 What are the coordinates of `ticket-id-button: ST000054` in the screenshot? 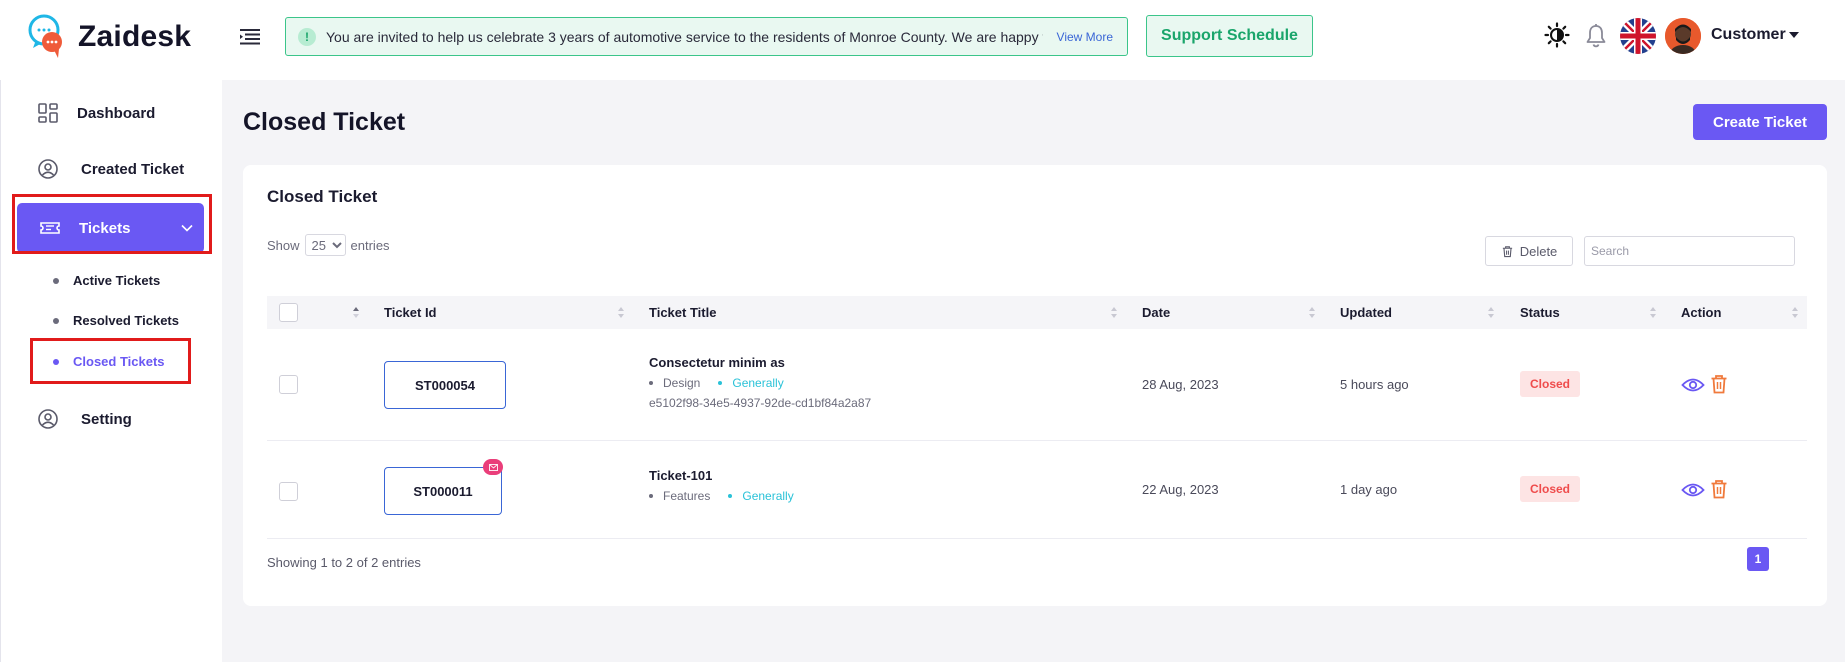 It's located at (445, 385).